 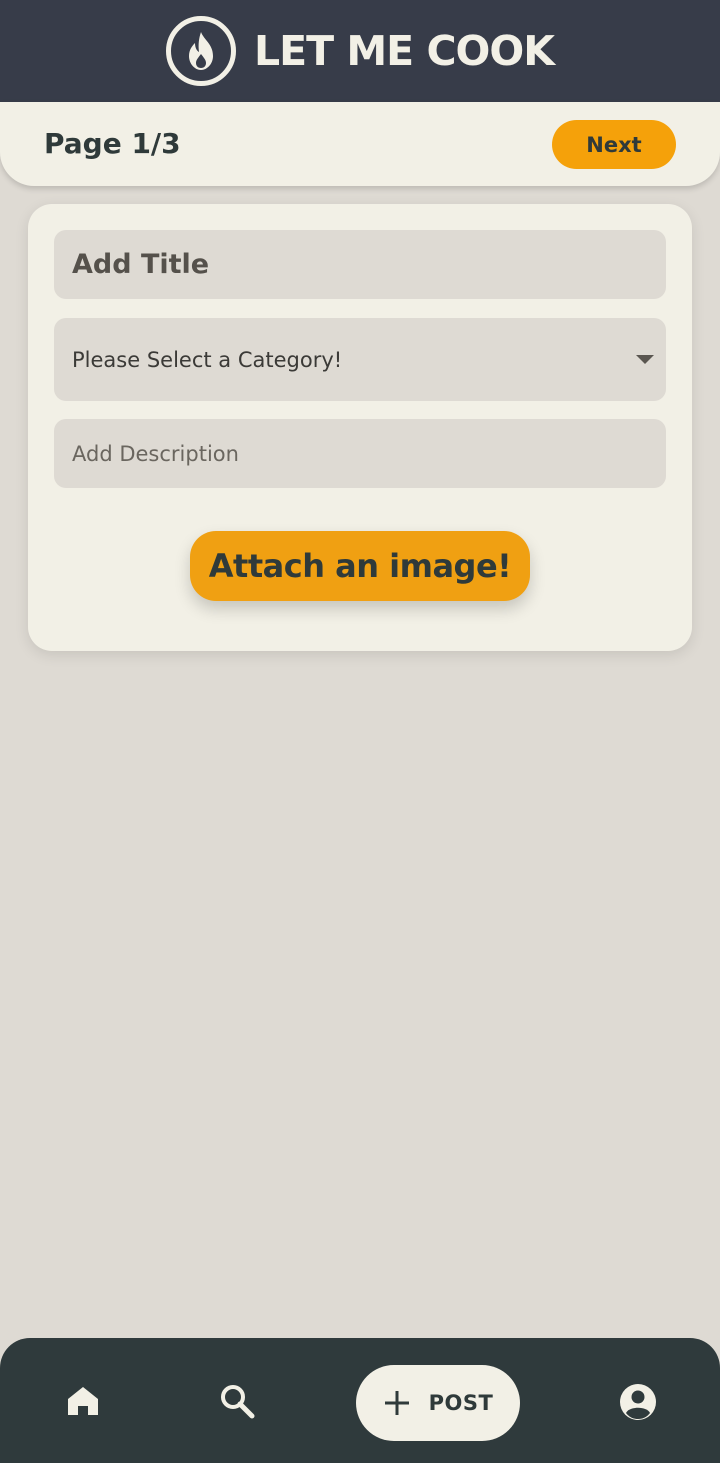 What do you see at coordinates (83, 1401) in the screenshot?
I see `home-icon` at bounding box center [83, 1401].